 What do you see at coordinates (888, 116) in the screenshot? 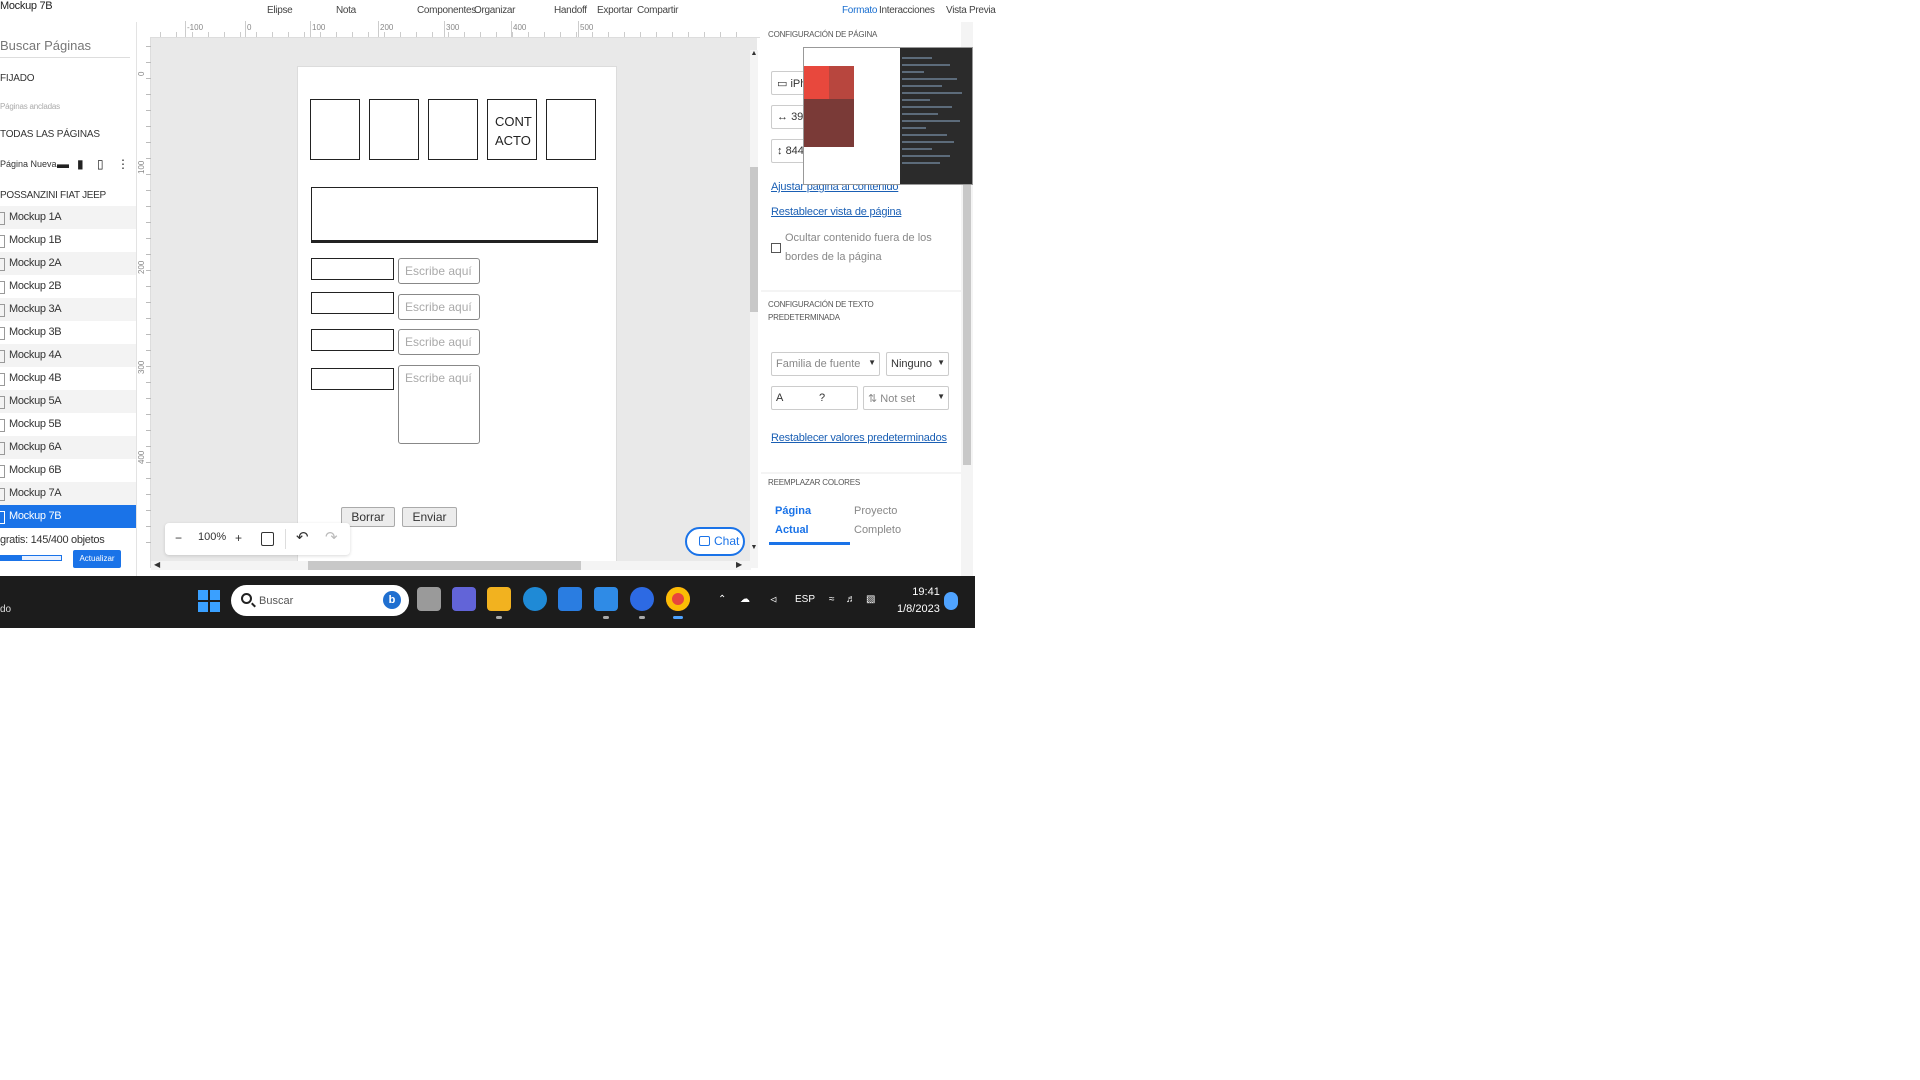
I see `window-preview-thumbnail` at bounding box center [888, 116].